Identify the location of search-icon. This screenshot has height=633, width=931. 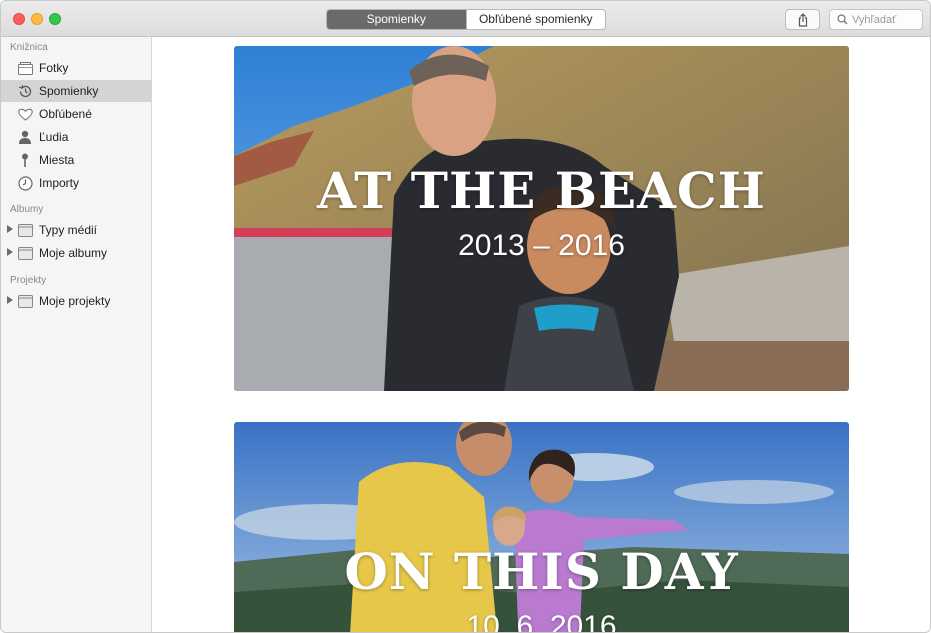
(842, 19).